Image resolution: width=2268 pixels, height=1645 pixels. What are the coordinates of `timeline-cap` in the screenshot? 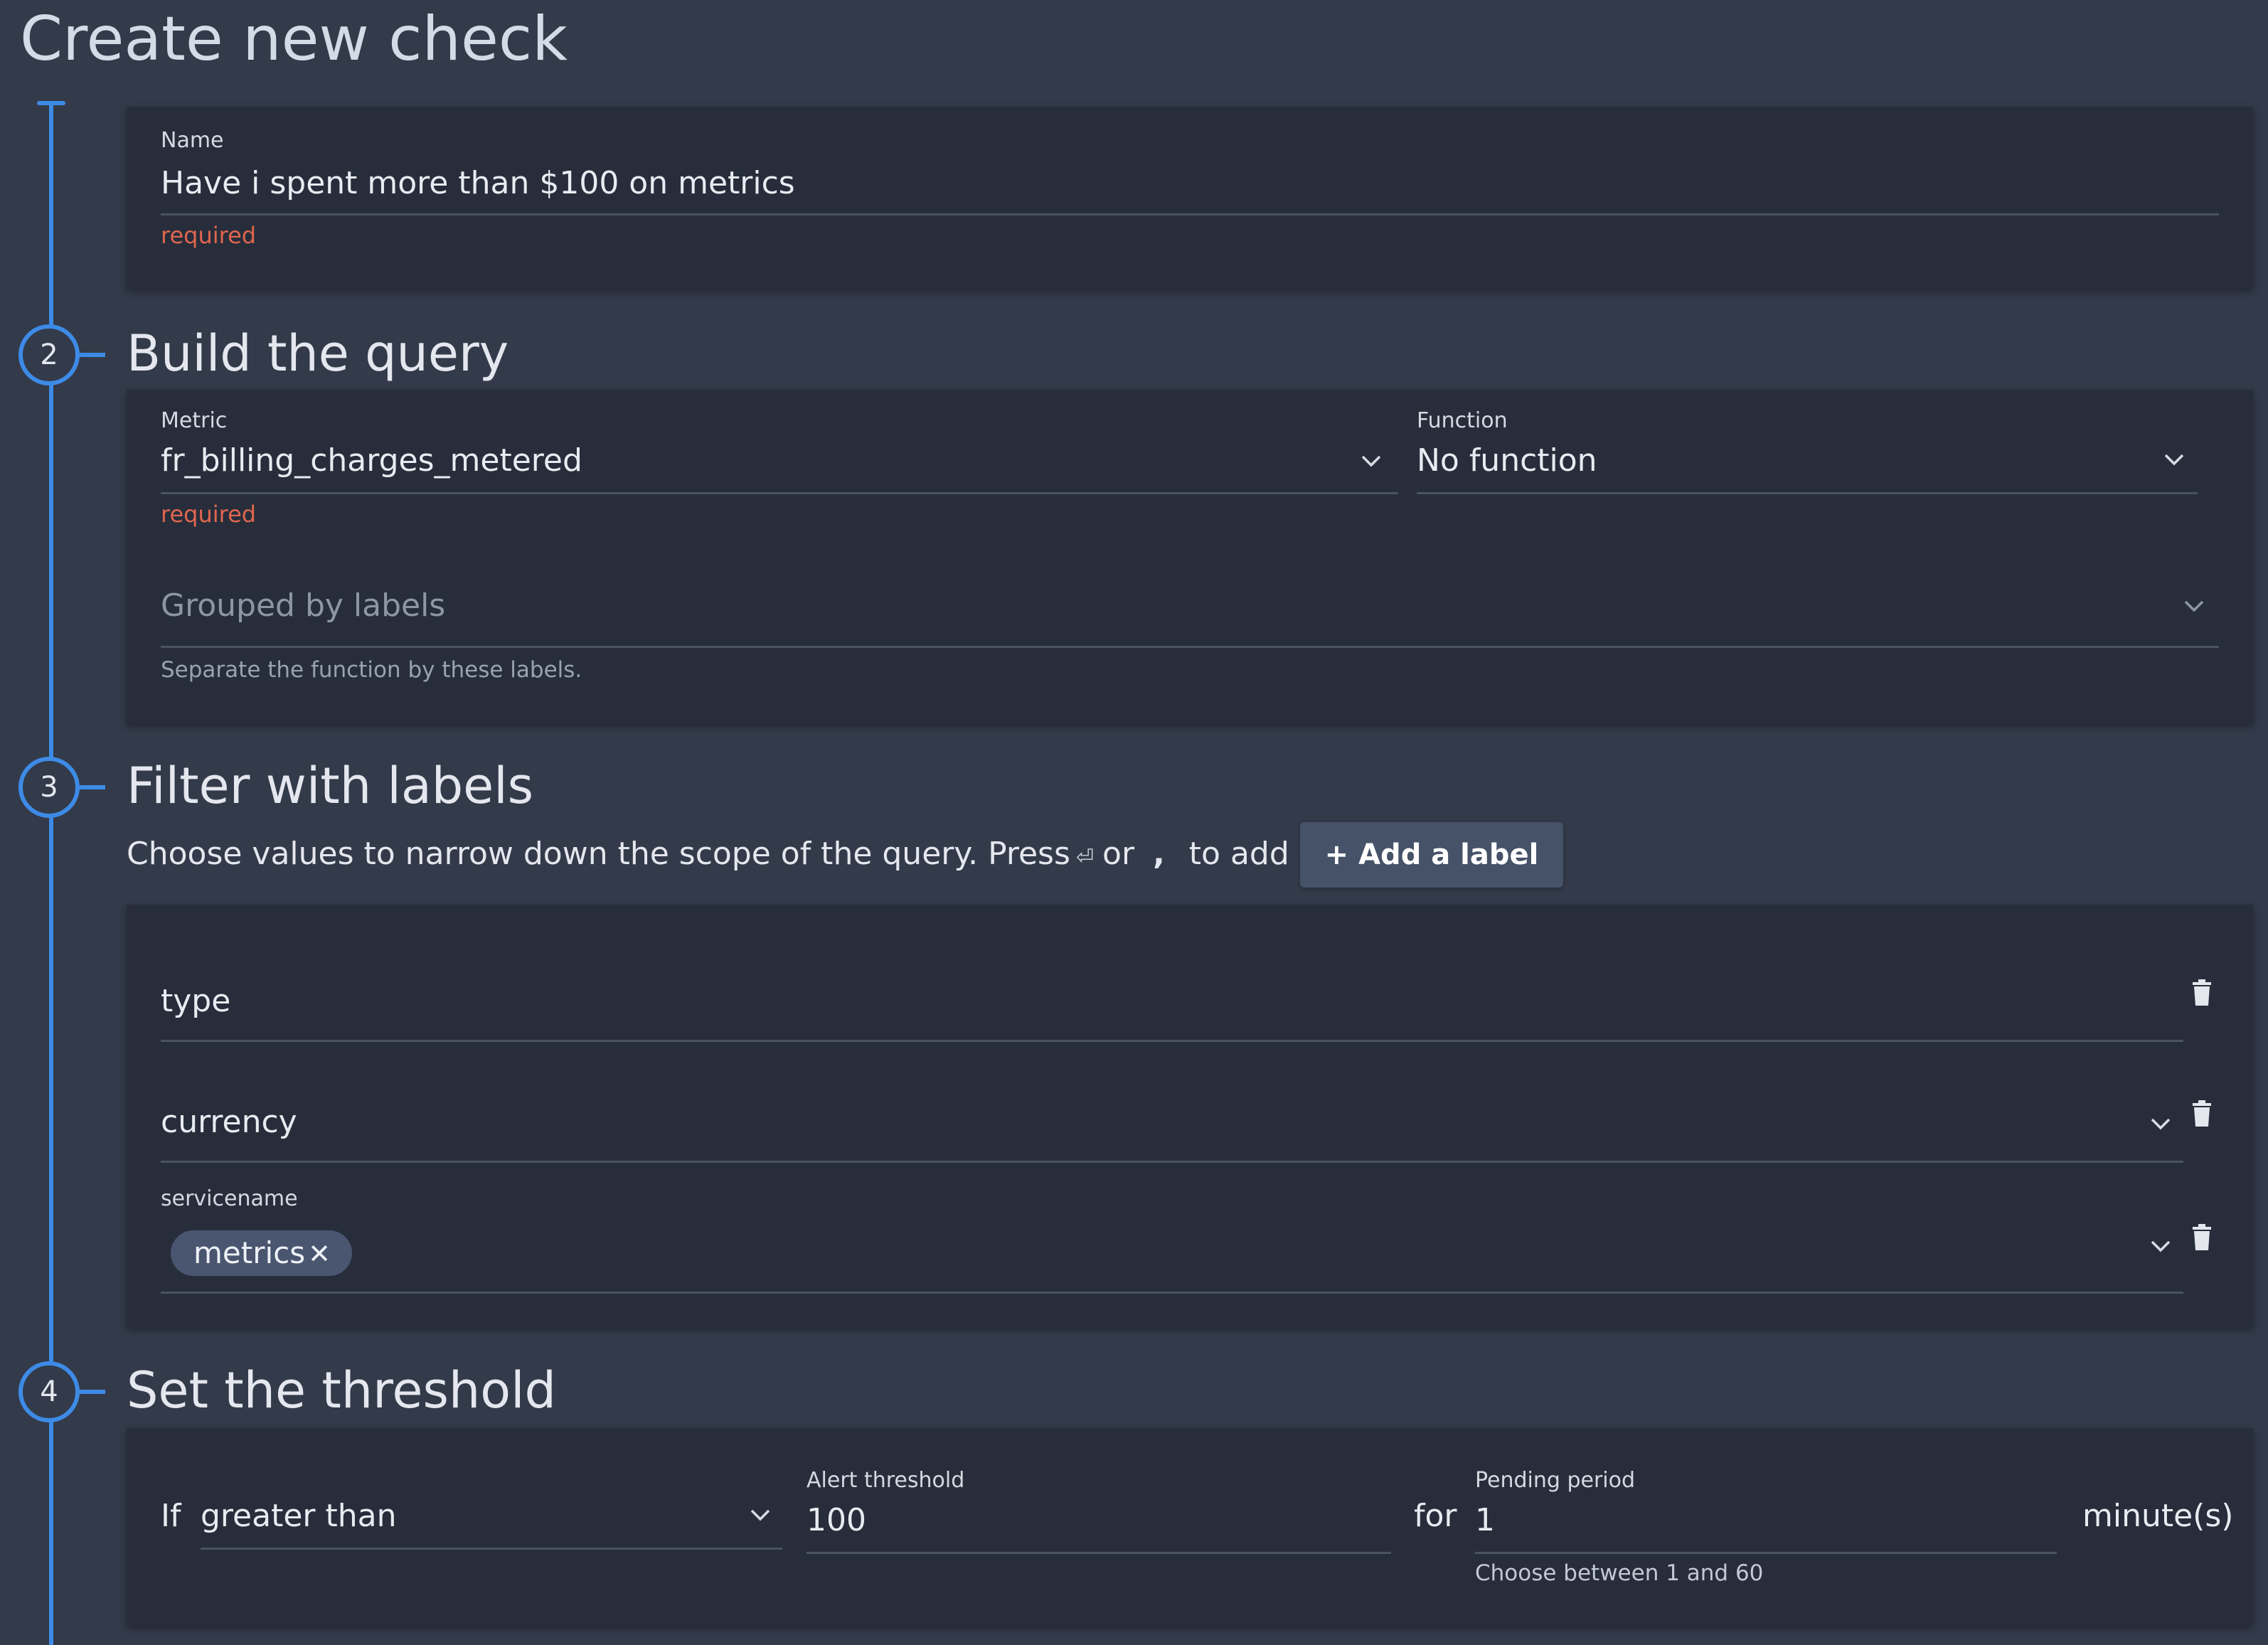 It's located at (51, 103).